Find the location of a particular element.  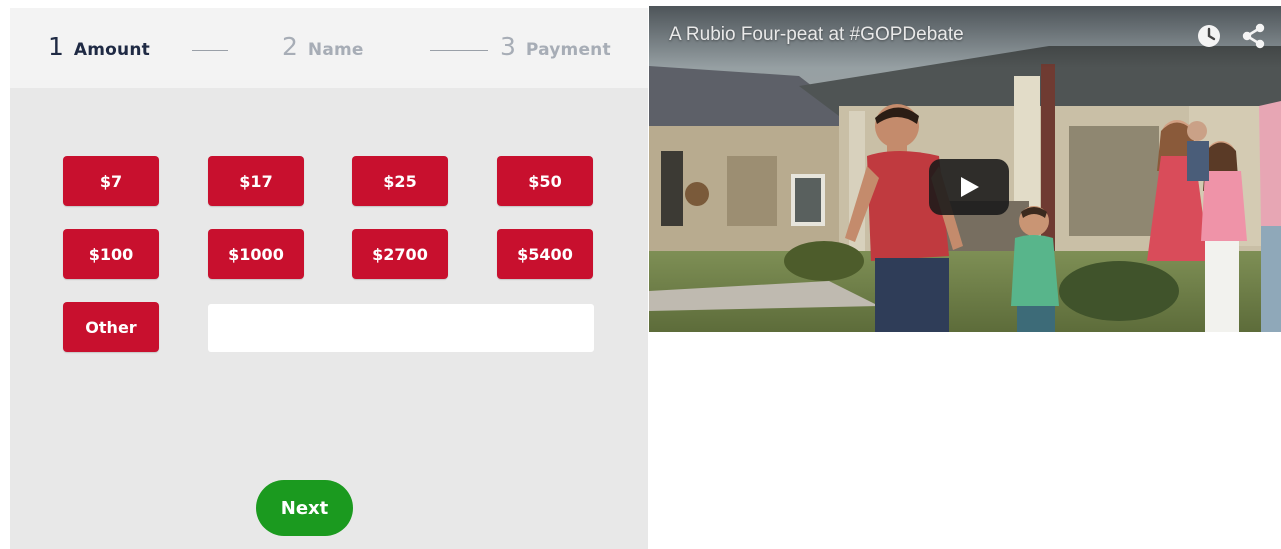

play-button is located at coordinates (969, 187).